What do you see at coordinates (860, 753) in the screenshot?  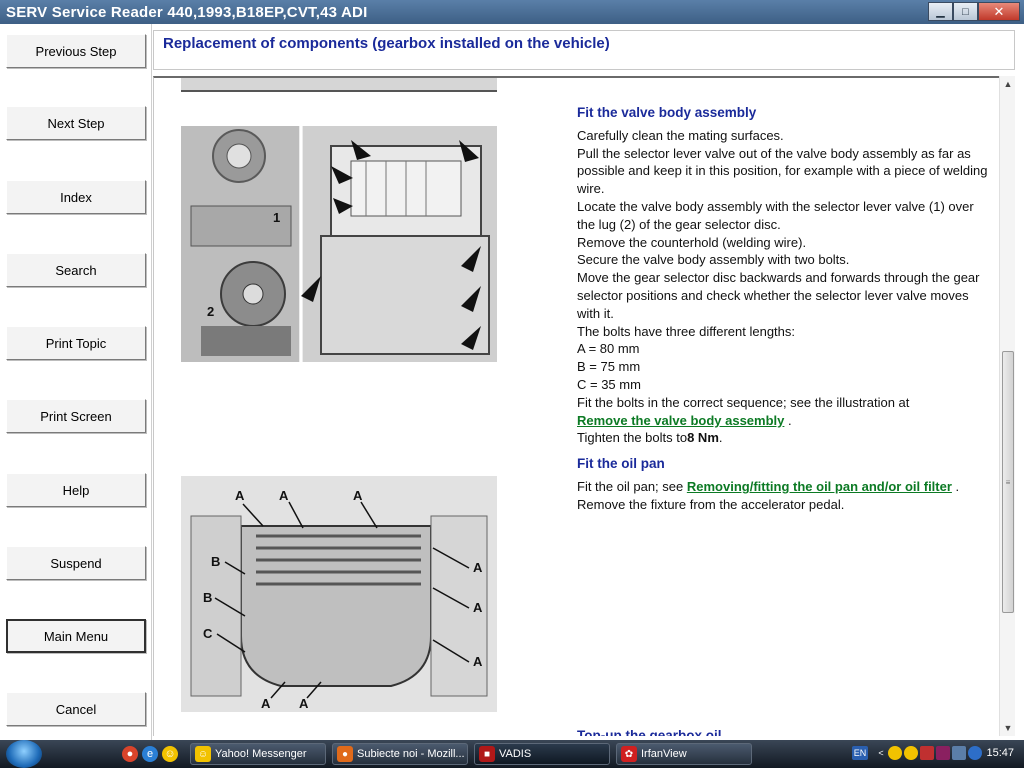 I see `language-indicator: EN` at bounding box center [860, 753].